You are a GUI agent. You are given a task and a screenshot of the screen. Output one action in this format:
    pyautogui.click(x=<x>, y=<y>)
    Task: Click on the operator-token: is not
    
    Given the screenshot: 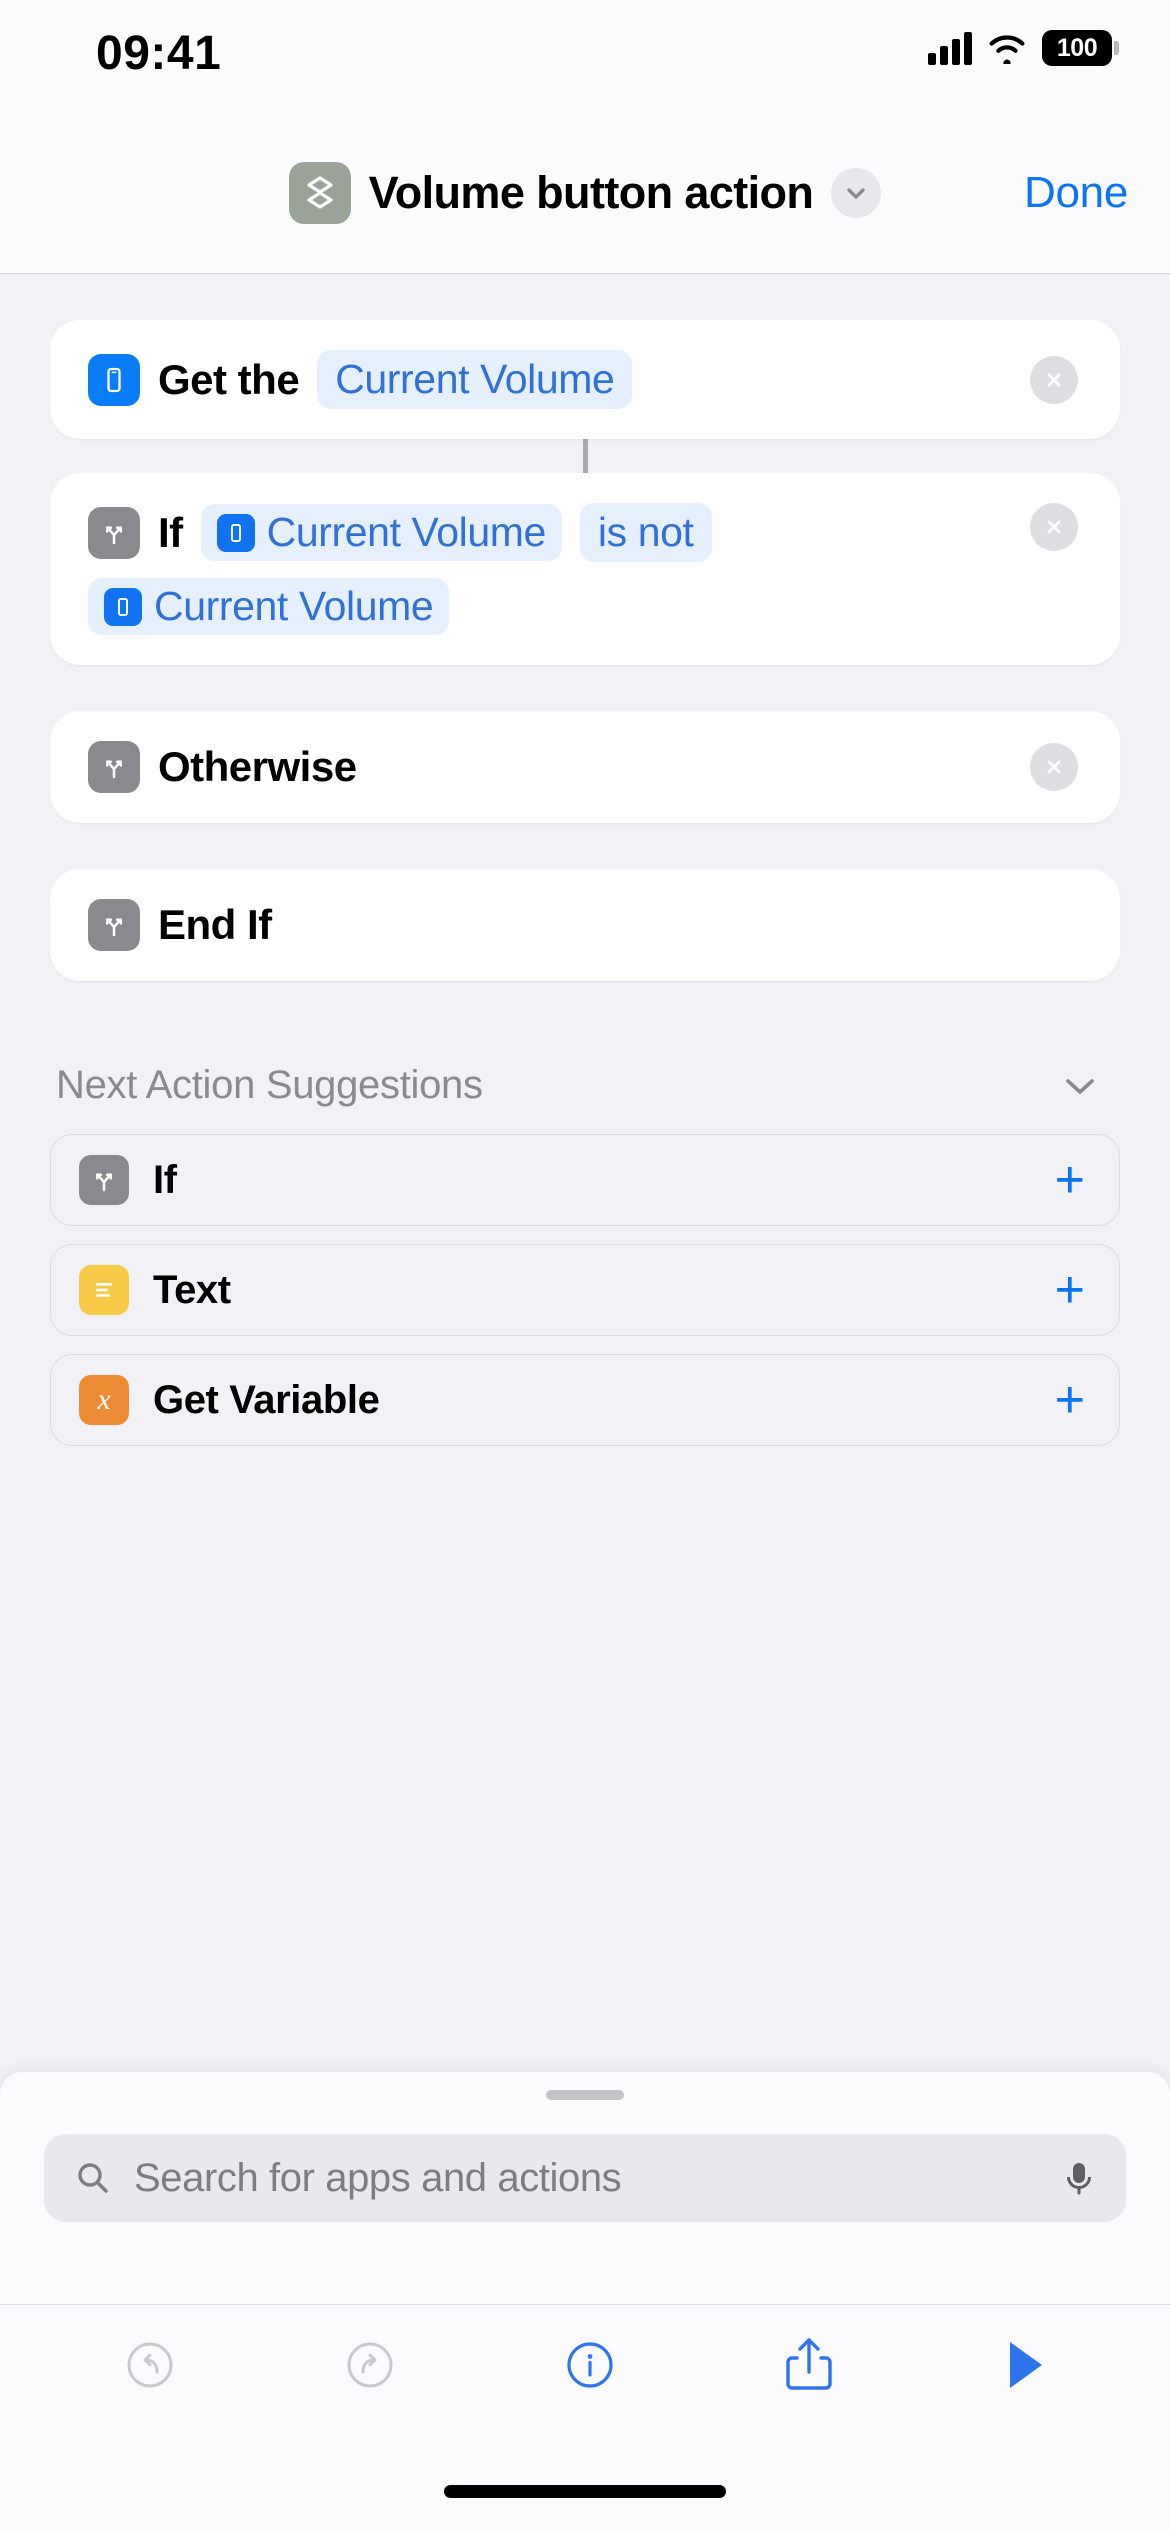 What is the action you would take?
    pyautogui.click(x=645, y=532)
    